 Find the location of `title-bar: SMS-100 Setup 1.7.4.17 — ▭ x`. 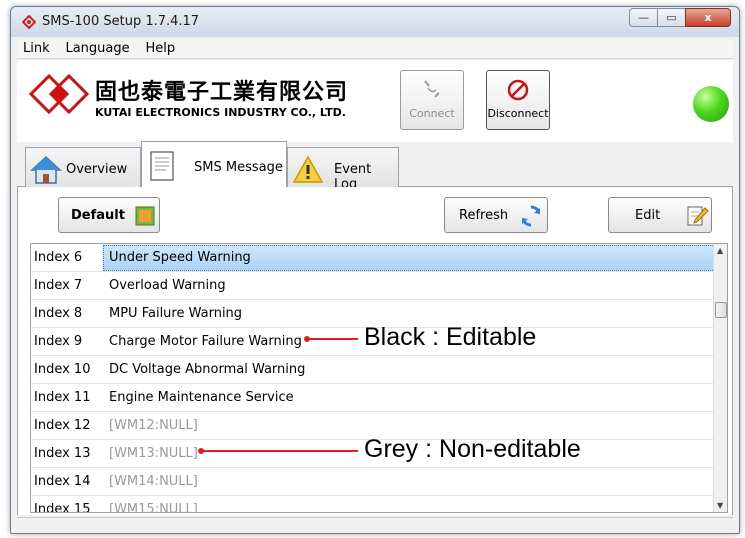

title-bar: SMS-100 Setup 1.7.4.17 — ▭ x is located at coordinates (375, 22).